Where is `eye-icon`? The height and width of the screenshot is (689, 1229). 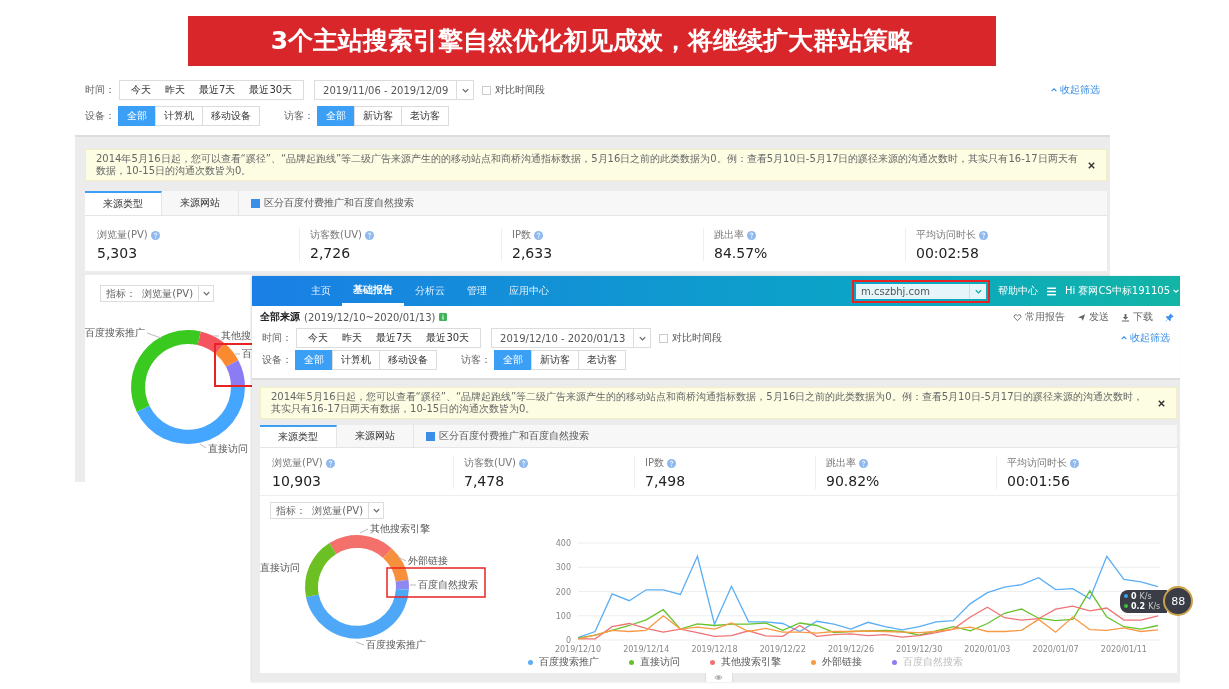 eye-icon is located at coordinates (718, 677).